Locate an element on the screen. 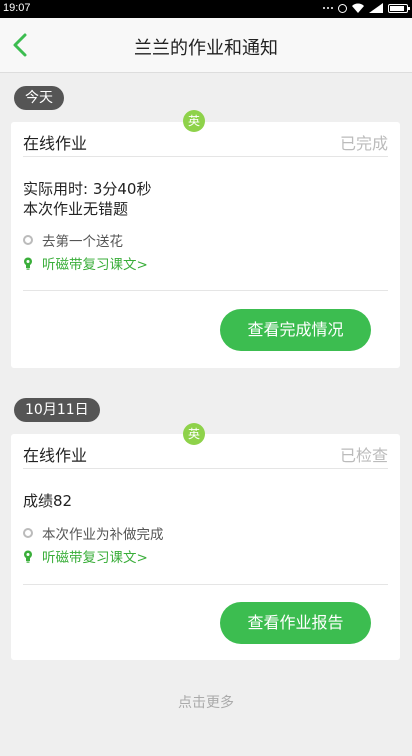  battery-icon is located at coordinates (399, 8).